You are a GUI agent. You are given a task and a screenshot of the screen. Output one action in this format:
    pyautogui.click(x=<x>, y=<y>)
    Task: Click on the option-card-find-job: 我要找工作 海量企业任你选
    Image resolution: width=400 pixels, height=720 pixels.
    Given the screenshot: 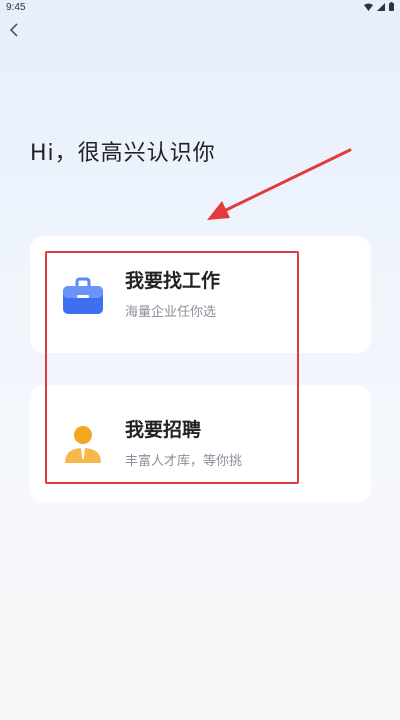 What is the action you would take?
    pyautogui.click(x=200, y=294)
    